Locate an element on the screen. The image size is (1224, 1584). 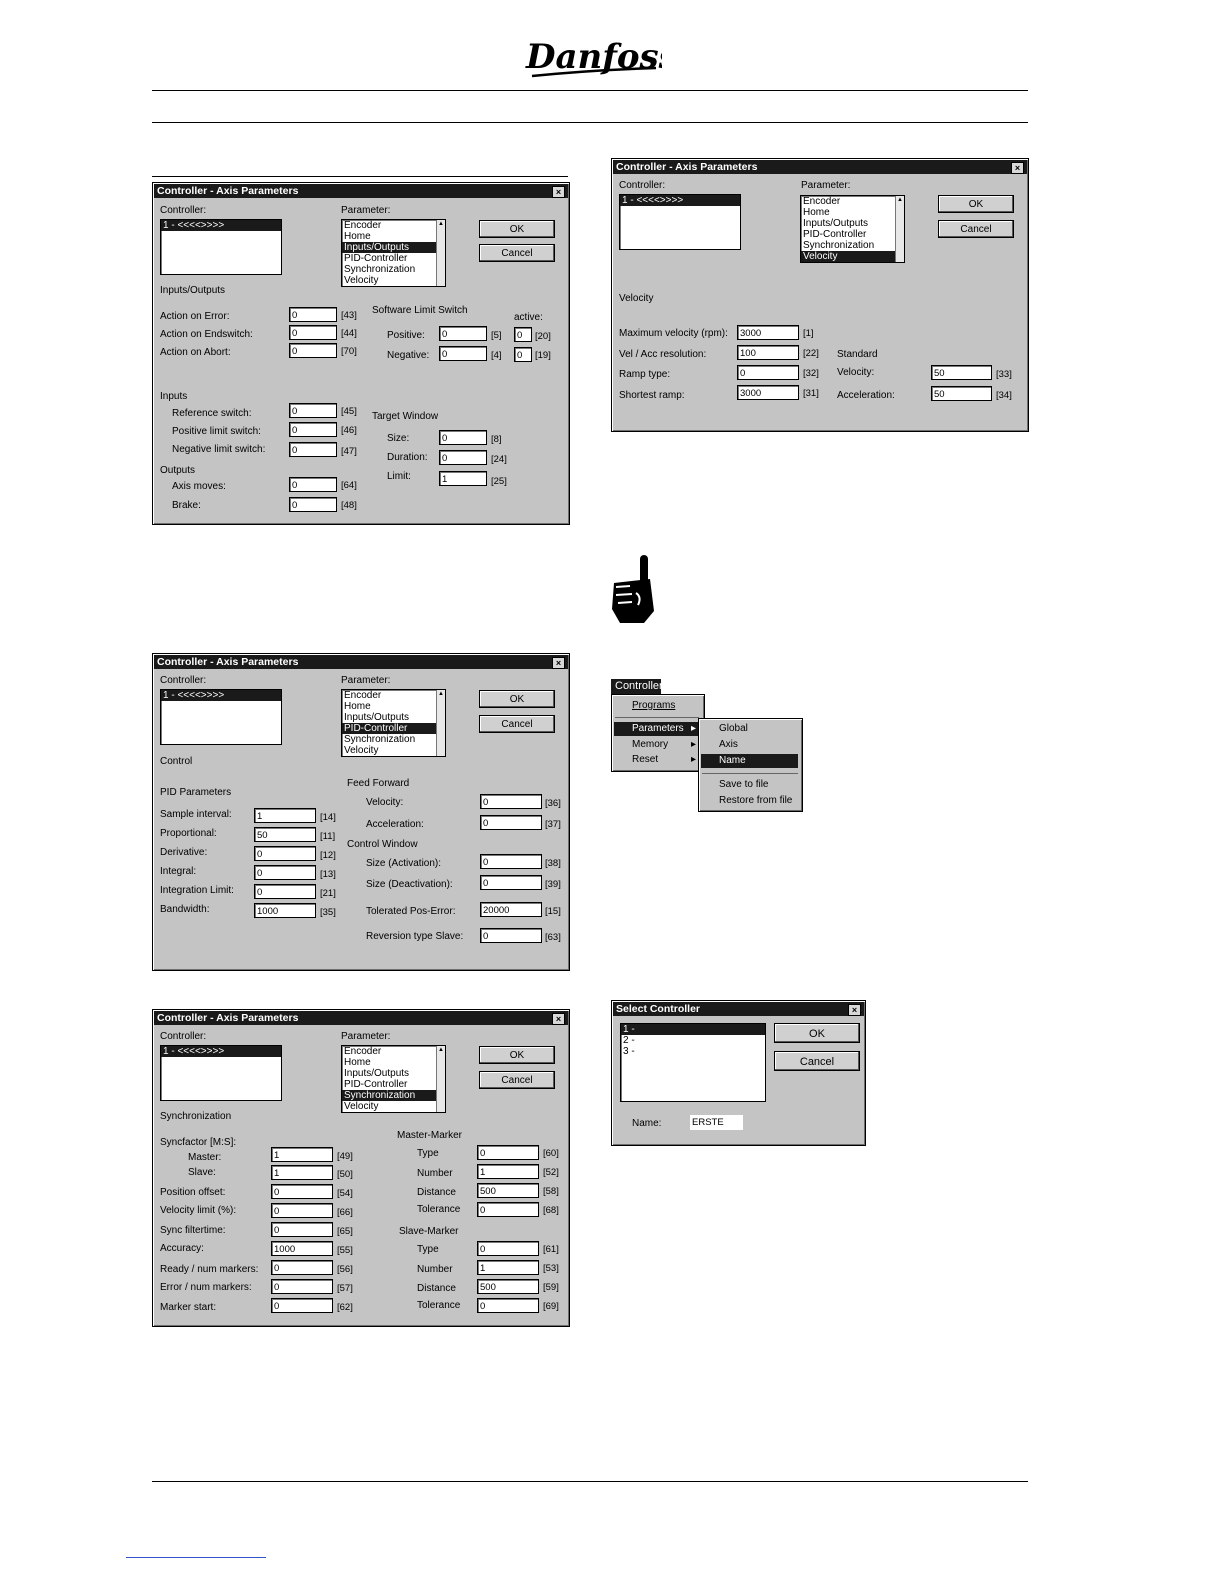
submenu-item-name: Name is located at coordinates (749, 761).